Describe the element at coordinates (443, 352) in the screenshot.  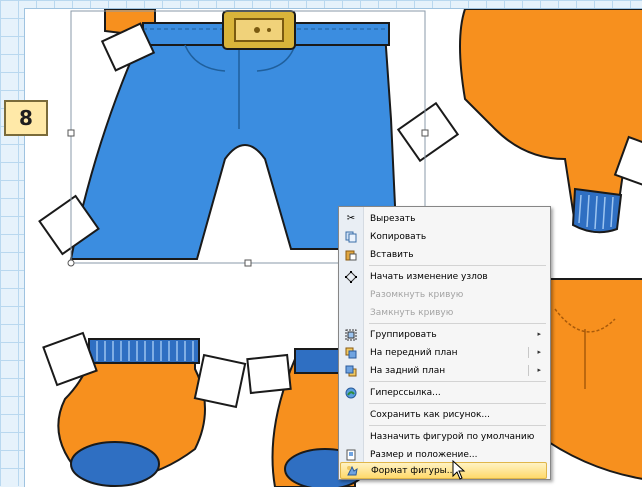
I see `menu-item-bring-to-front: На передний план ▸` at that location.